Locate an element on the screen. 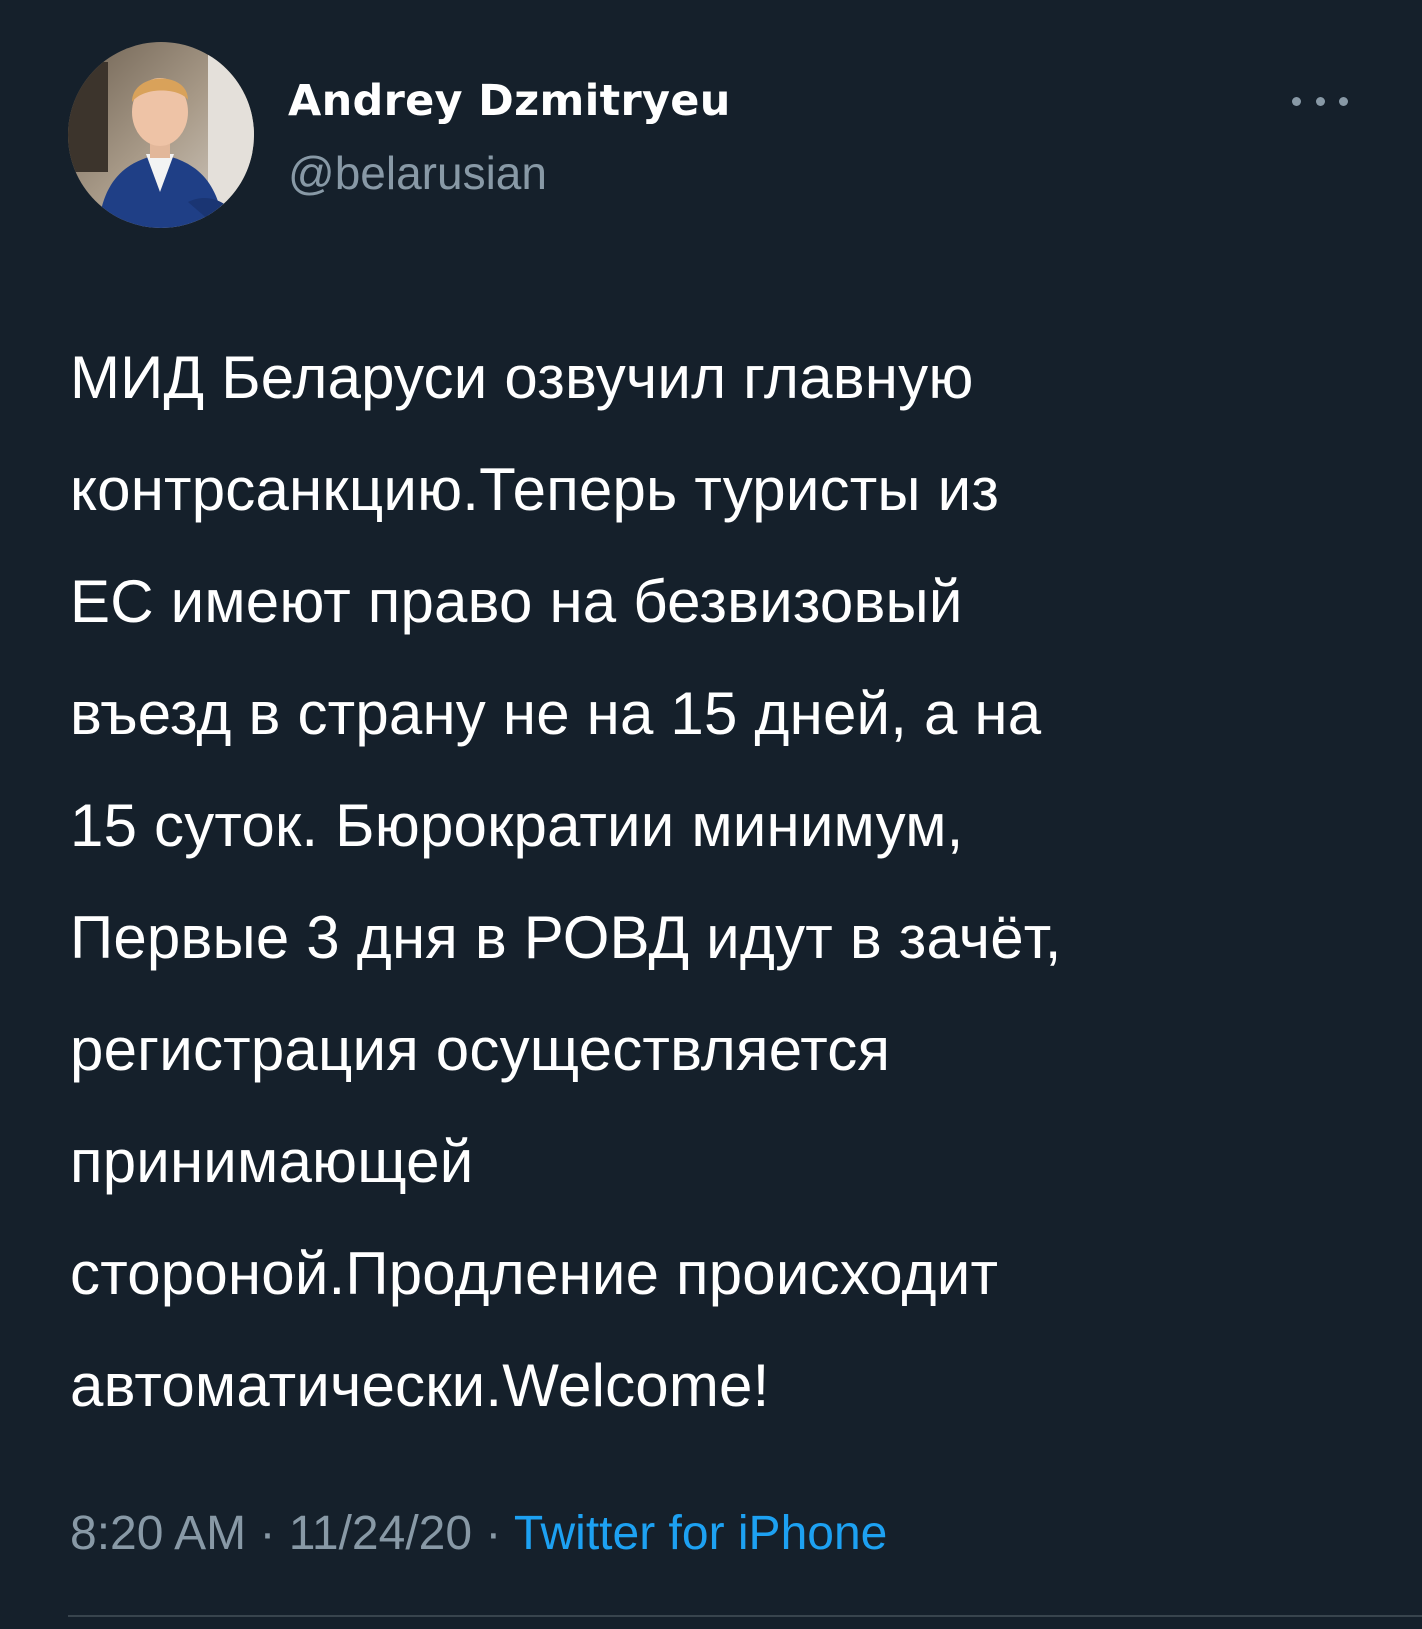  tweet-meta: 8:20 AM · 11/24/20 · Twitter for iPhone is located at coordinates (478, 1533).